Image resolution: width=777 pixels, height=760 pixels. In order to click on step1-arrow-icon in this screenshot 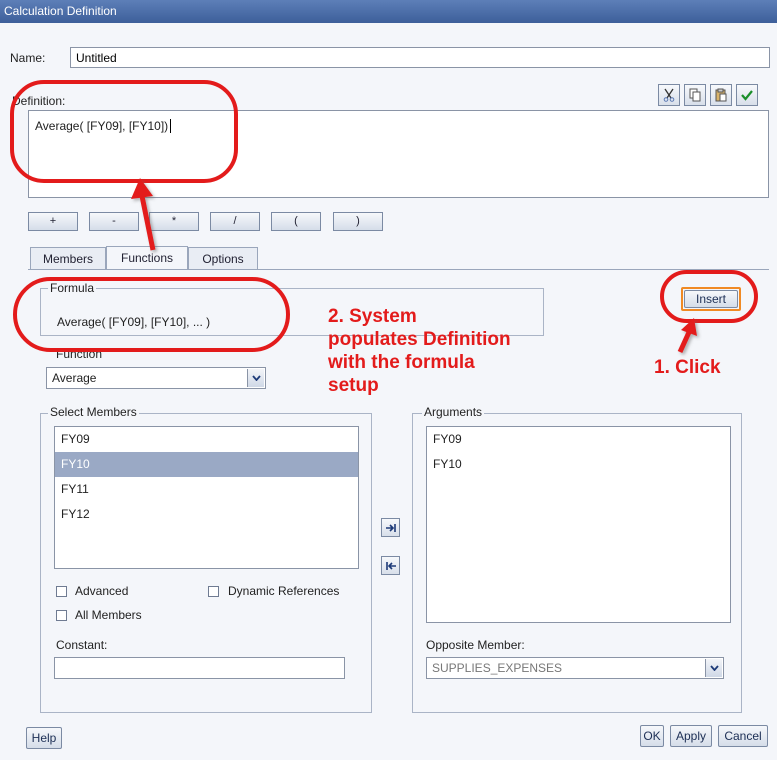, I will do `click(685, 341)`.